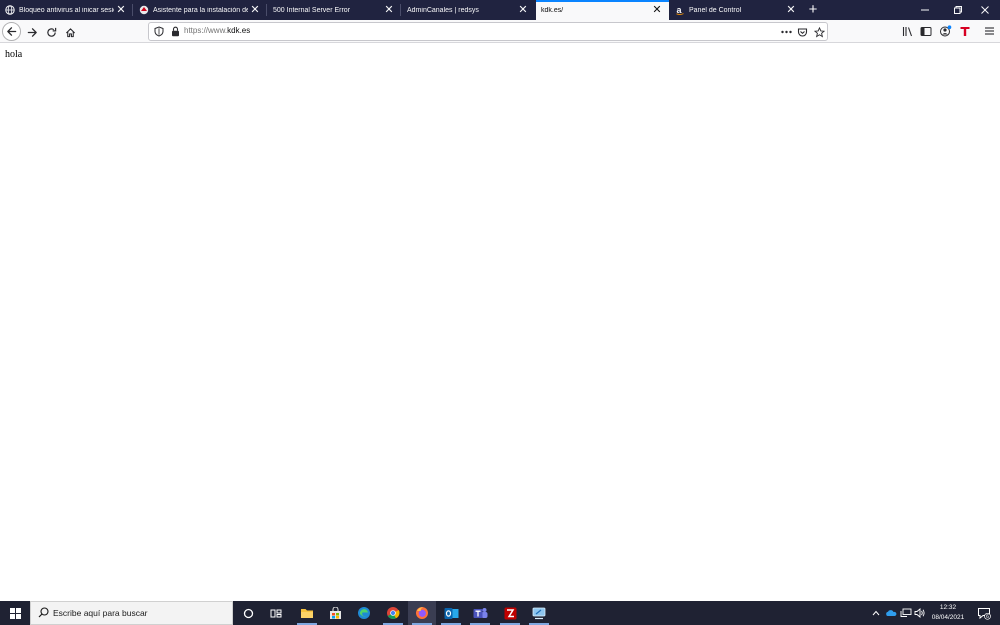 This screenshot has height=625, width=1000. I want to click on home-button, so click(70, 32).